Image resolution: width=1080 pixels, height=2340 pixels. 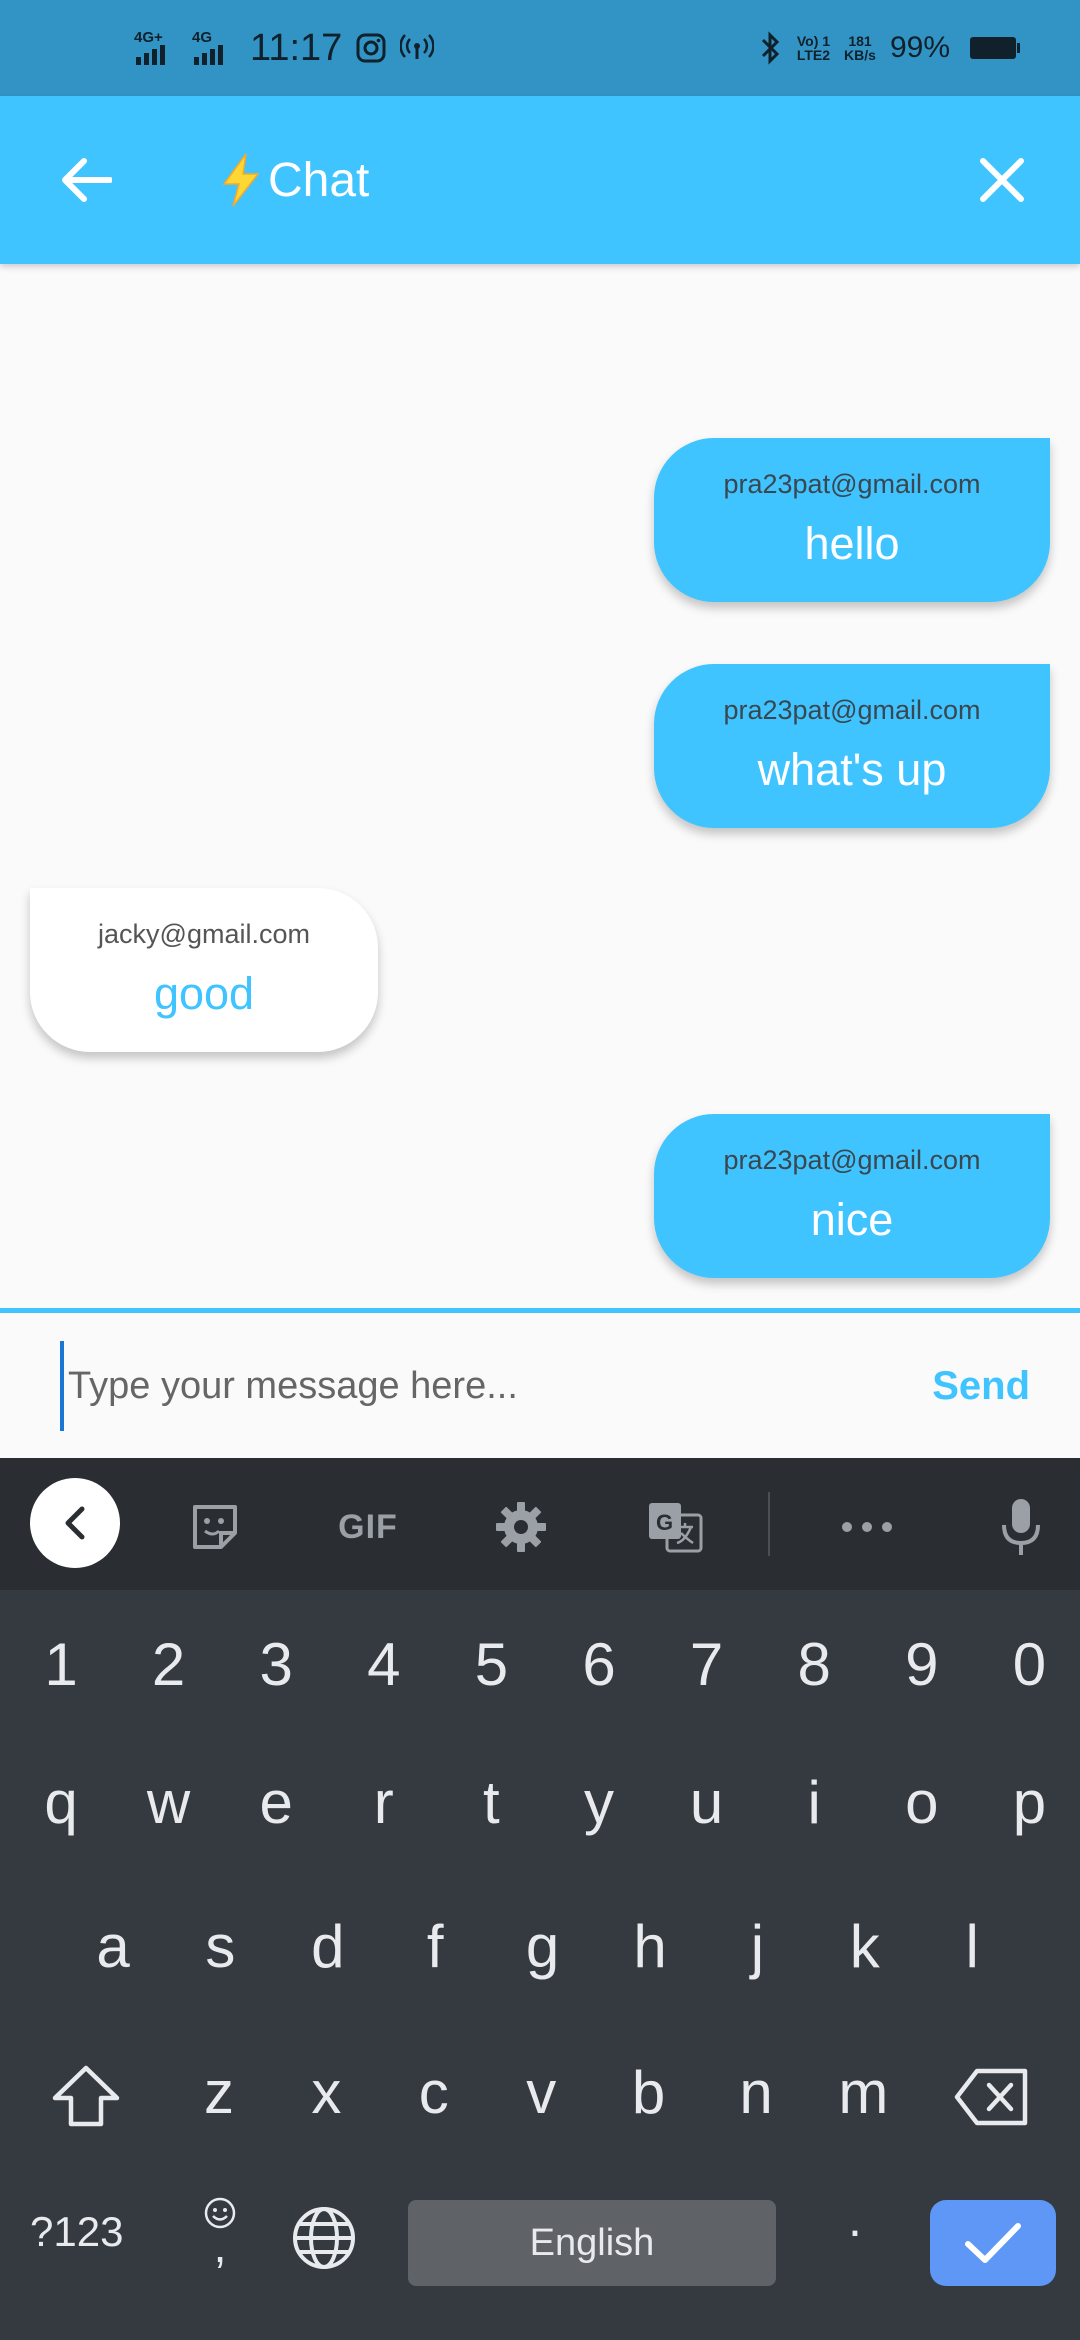 What do you see at coordinates (169, 1664) in the screenshot?
I see `key-2: 2` at bounding box center [169, 1664].